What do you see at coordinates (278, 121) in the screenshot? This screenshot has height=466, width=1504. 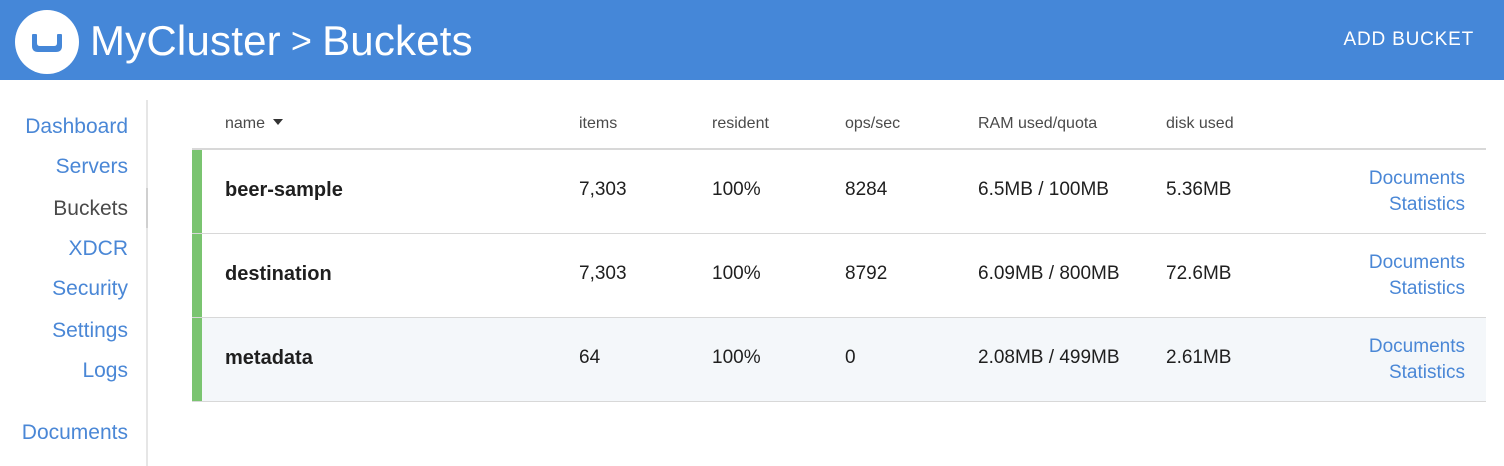 I see `caret-down-icon` at bounding box center [278, 121].